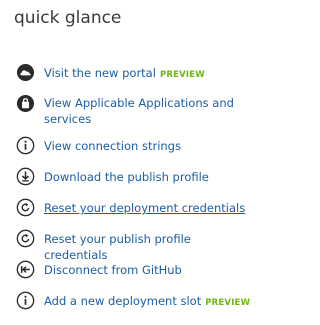  Describe the element at coordinates (113, 270) in the screenshot. I see `disconnect-github-link: Disconnect from GitHub` at that location.